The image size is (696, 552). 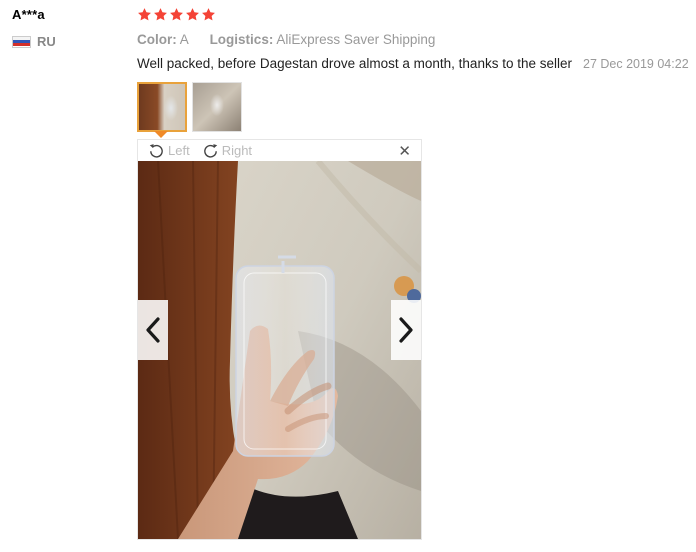 What do you see at coordinates (210, 151) in the screenshot?
I see `rotate-right-icon` at bounding box center [210, 151].